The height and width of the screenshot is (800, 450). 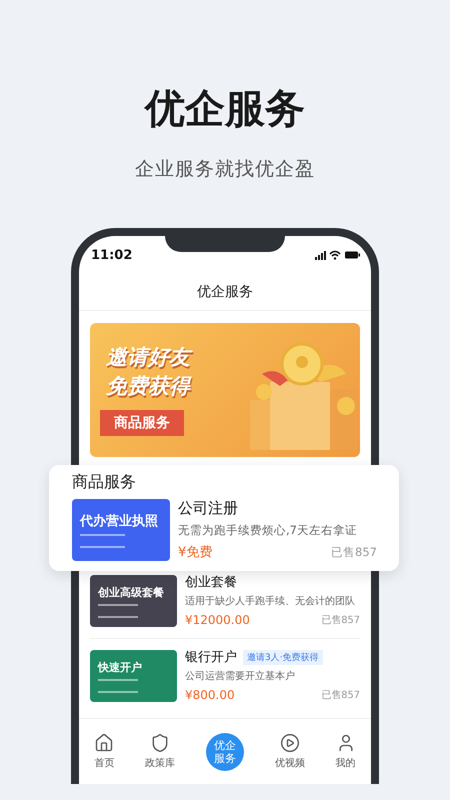 I want to click on product-row: 创业高级套餐 创业套餐 适用于缺少人手跑手续、无会计的团队 ¥12000.00 已售857, so click(x=225, y=601).